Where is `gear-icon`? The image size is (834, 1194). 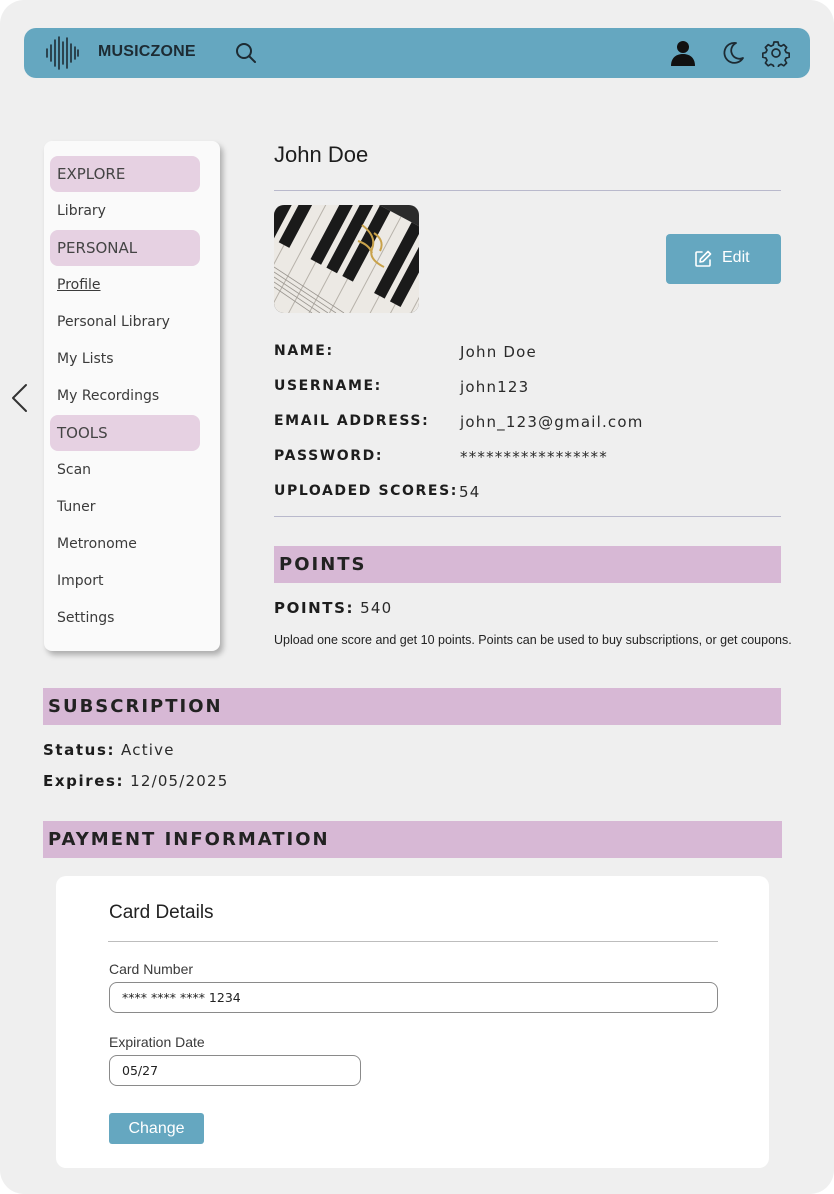 gear-icon is located at coordinates (776, 53).